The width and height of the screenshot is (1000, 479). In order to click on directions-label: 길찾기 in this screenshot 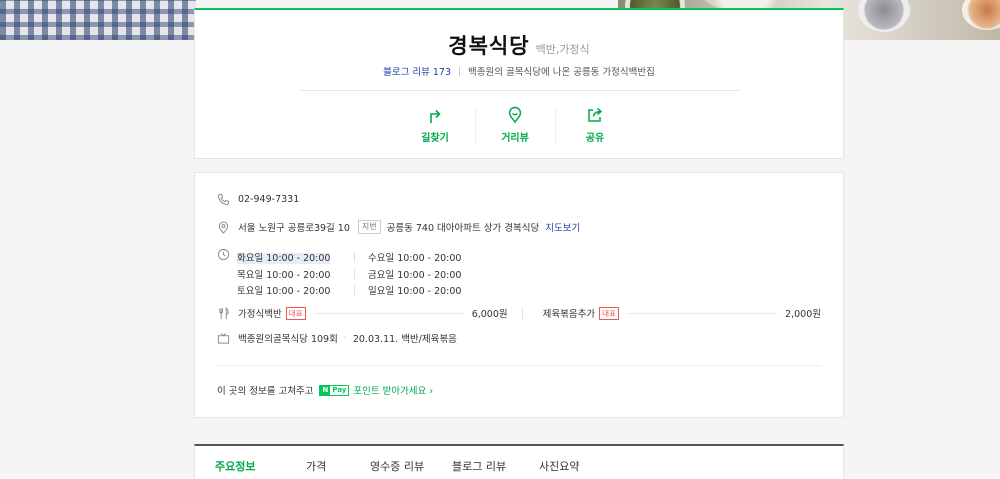, I will do `click(435, 138)`.